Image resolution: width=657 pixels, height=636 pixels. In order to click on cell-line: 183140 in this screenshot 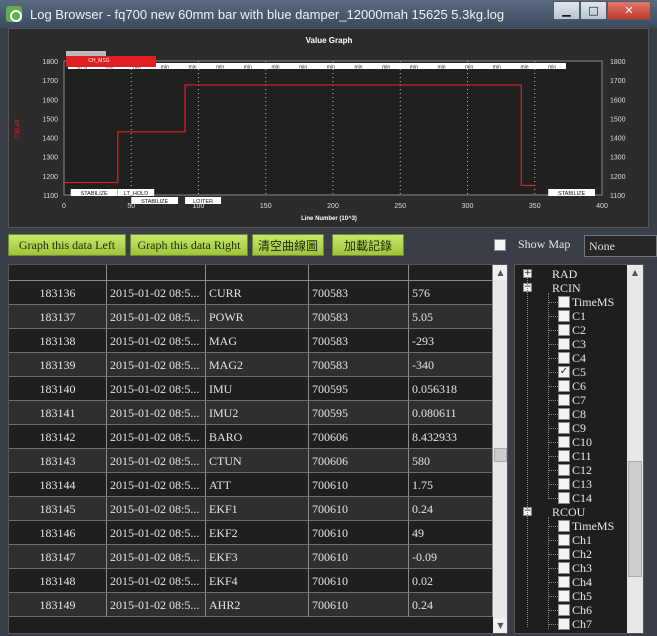, I will do `click(58, 389)`.